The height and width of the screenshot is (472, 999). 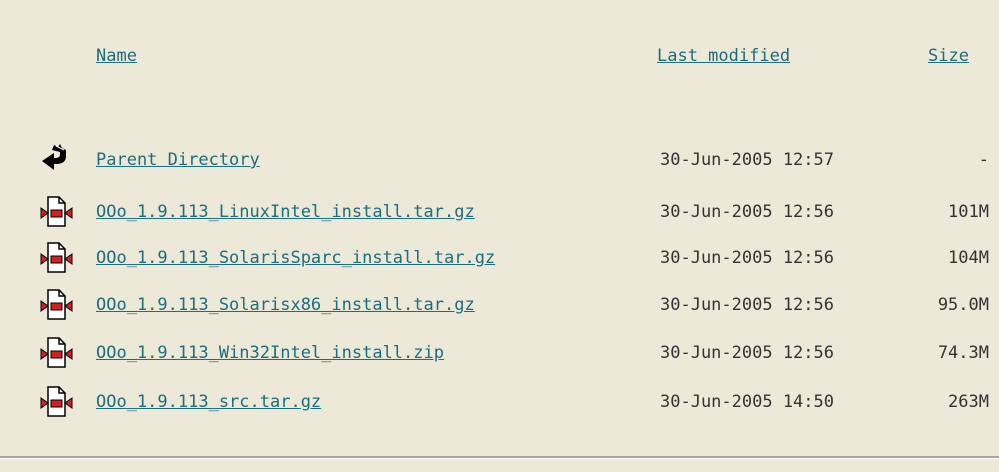 I want to click on file-size: 104M, so click(x=968, y=258).